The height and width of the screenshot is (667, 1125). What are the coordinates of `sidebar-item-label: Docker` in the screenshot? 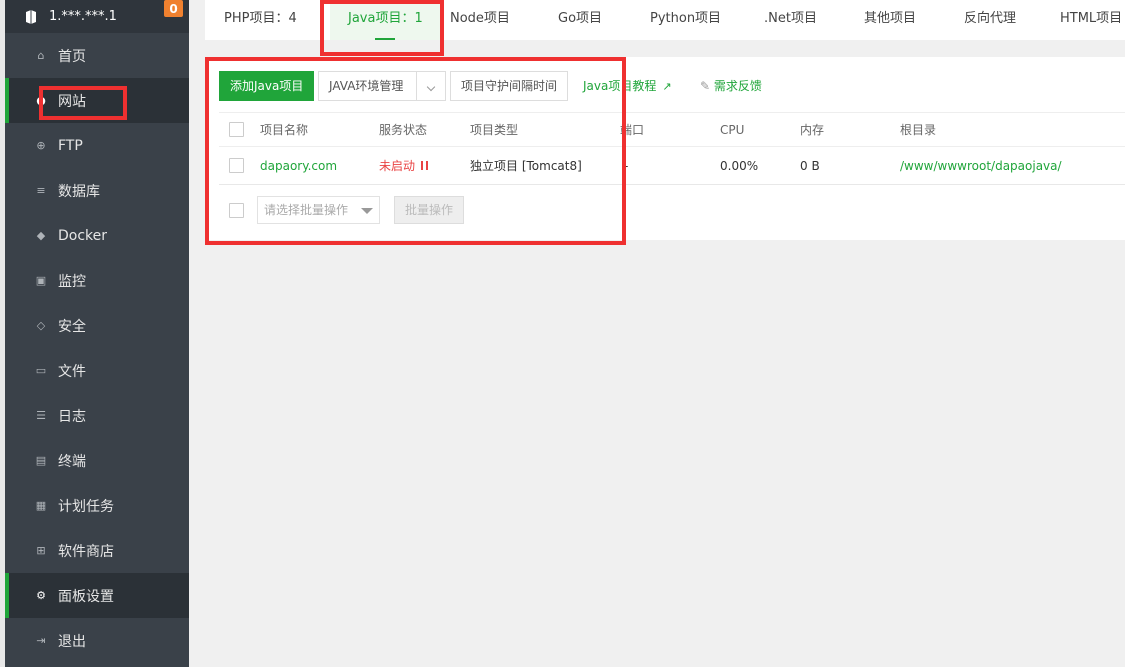 It's located at (83, 235).